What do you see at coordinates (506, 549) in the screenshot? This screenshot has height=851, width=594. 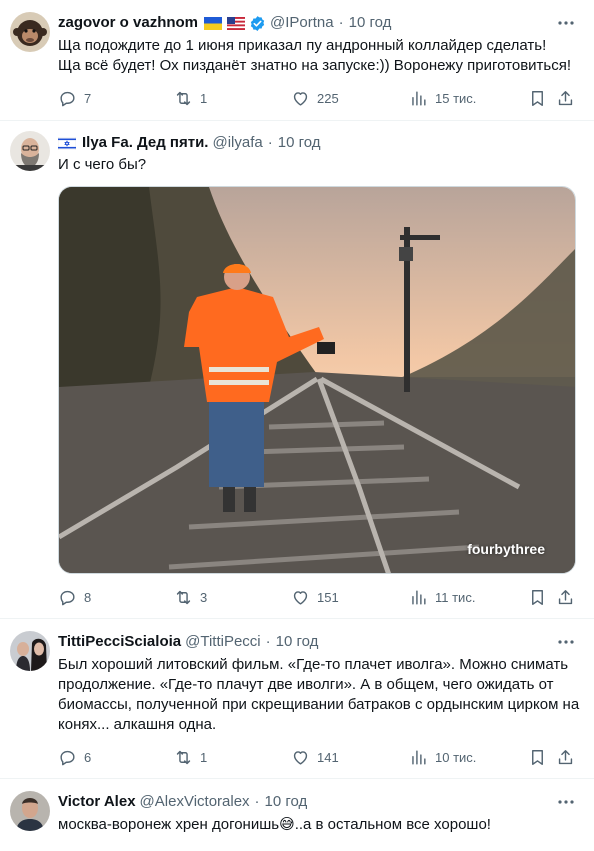 I see `media-watermark: fourbythree` at bounding box center [506, 549].